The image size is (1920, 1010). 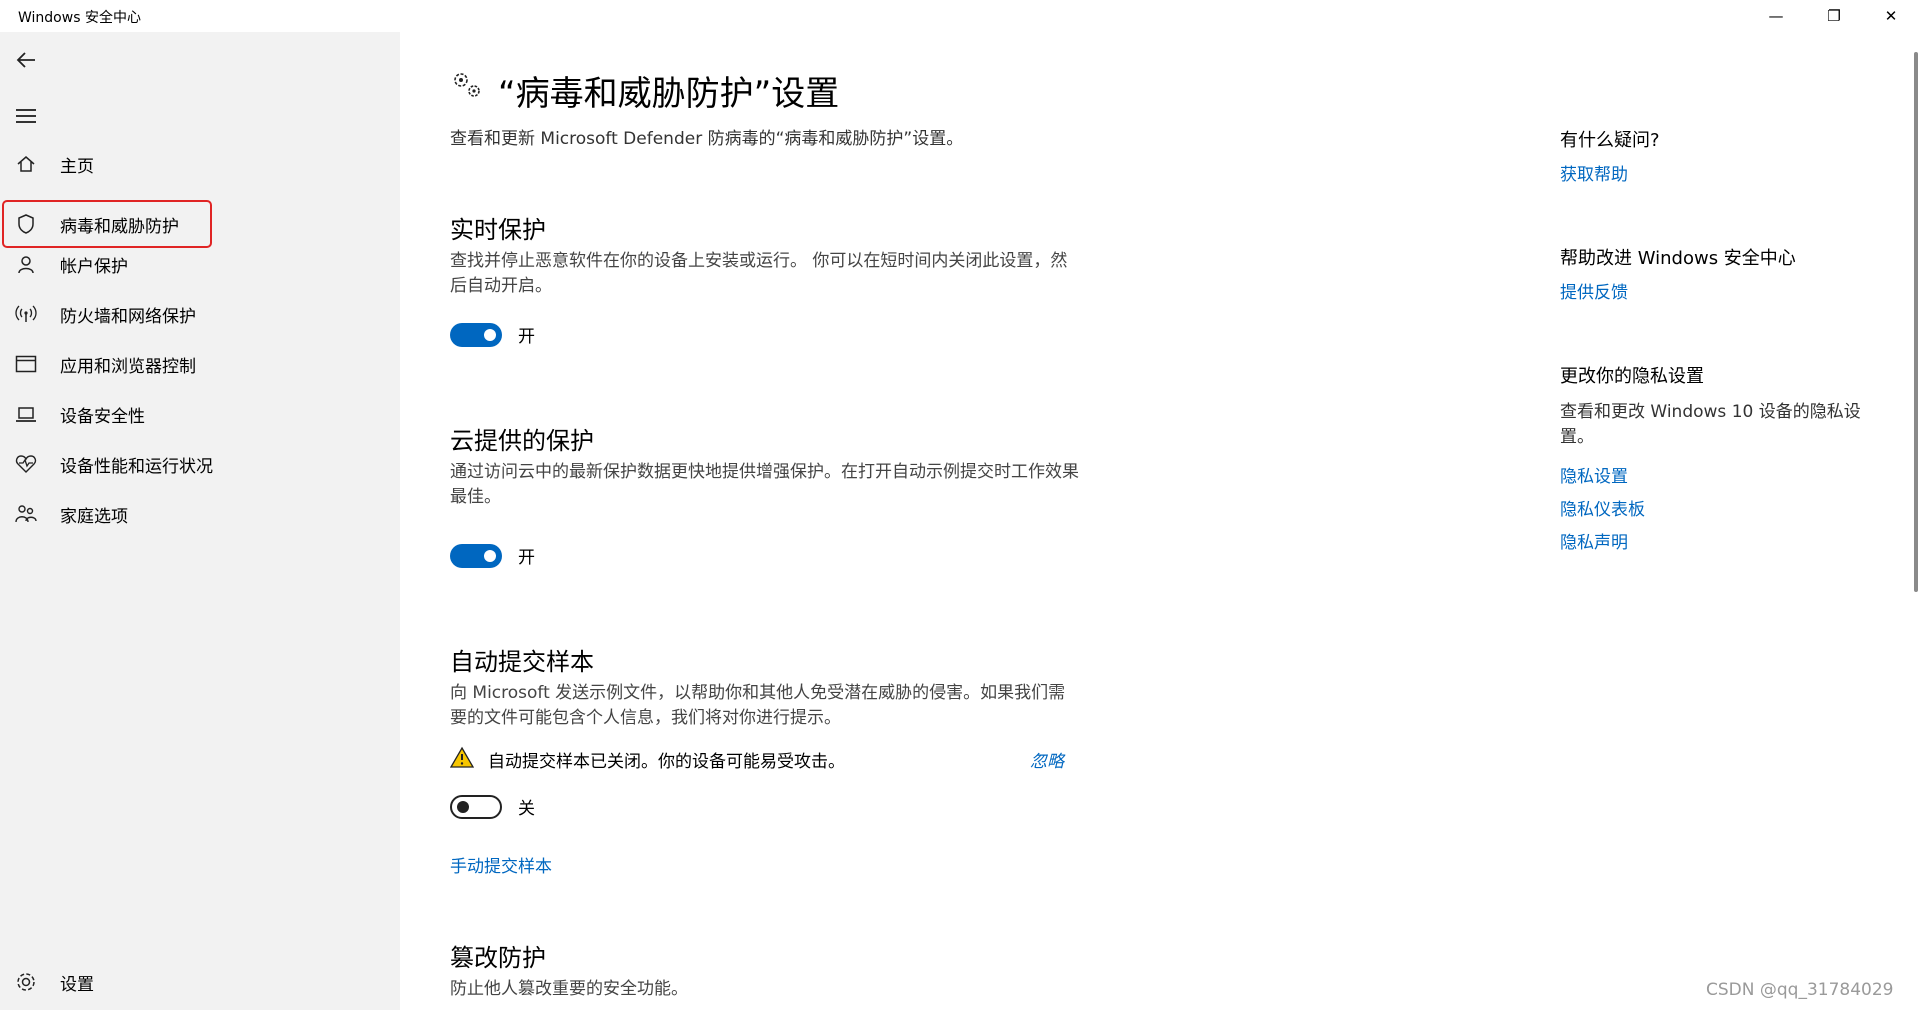 What do you see at coordinates (467, 90) in the screenshot?
I see `gears-icon` at bounding box center [467, 90].